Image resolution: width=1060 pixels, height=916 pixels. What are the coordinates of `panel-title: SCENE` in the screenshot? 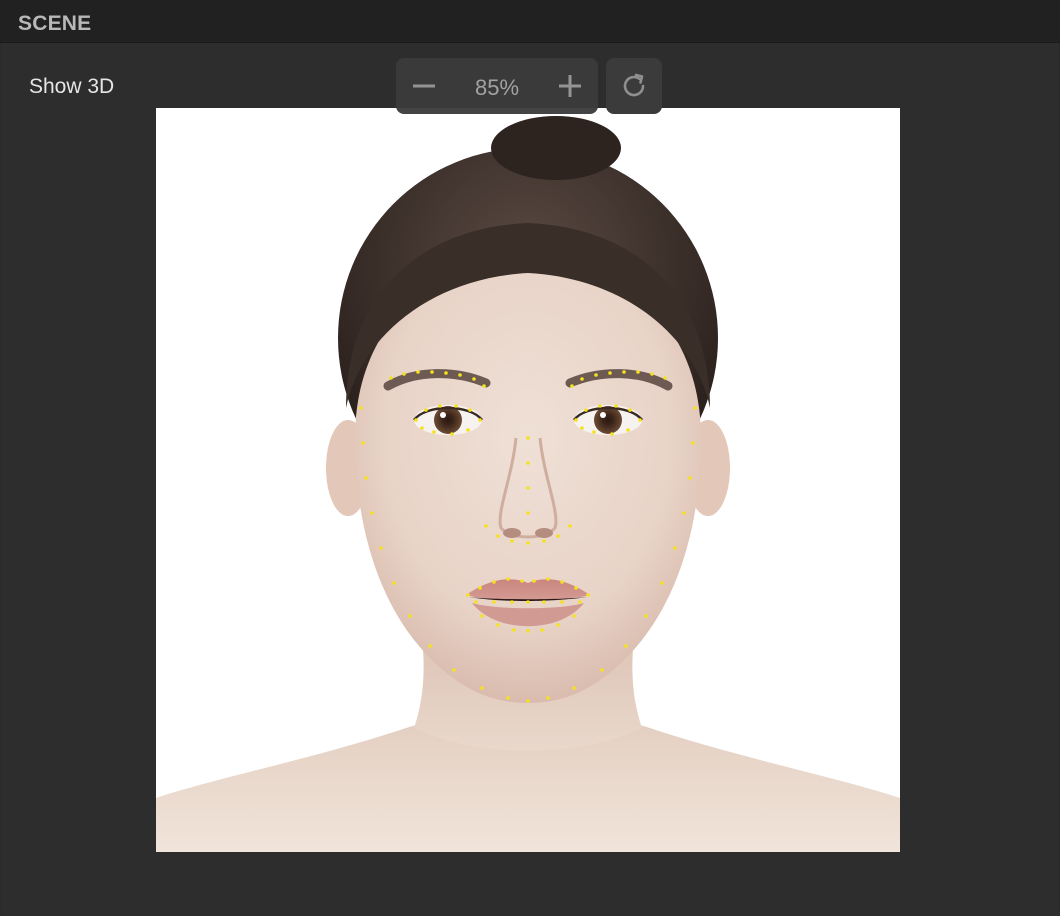 It's located at (55, 23).